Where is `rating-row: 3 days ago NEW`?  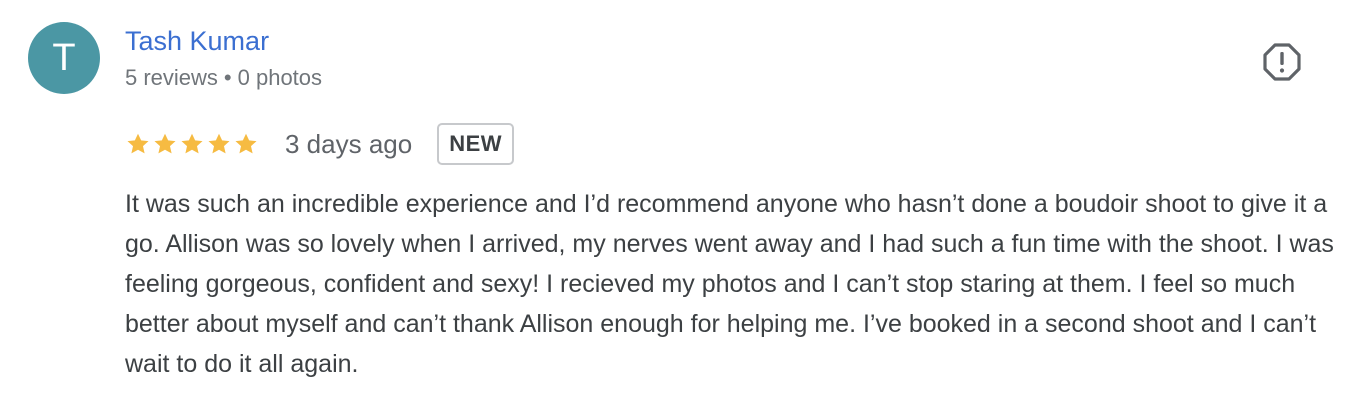
rating-row: 3 days ago NEW is located at coordinates (320, 144).